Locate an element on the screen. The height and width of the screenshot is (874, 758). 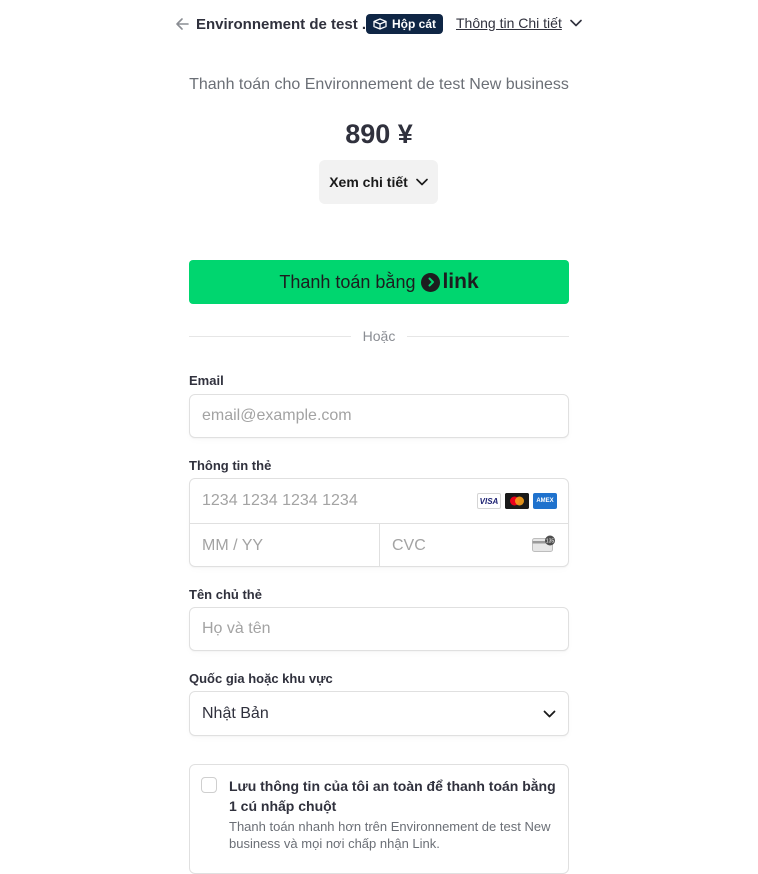
pay-with-link-button: Thanh toán bằng link is located at coordinates (379, 282).